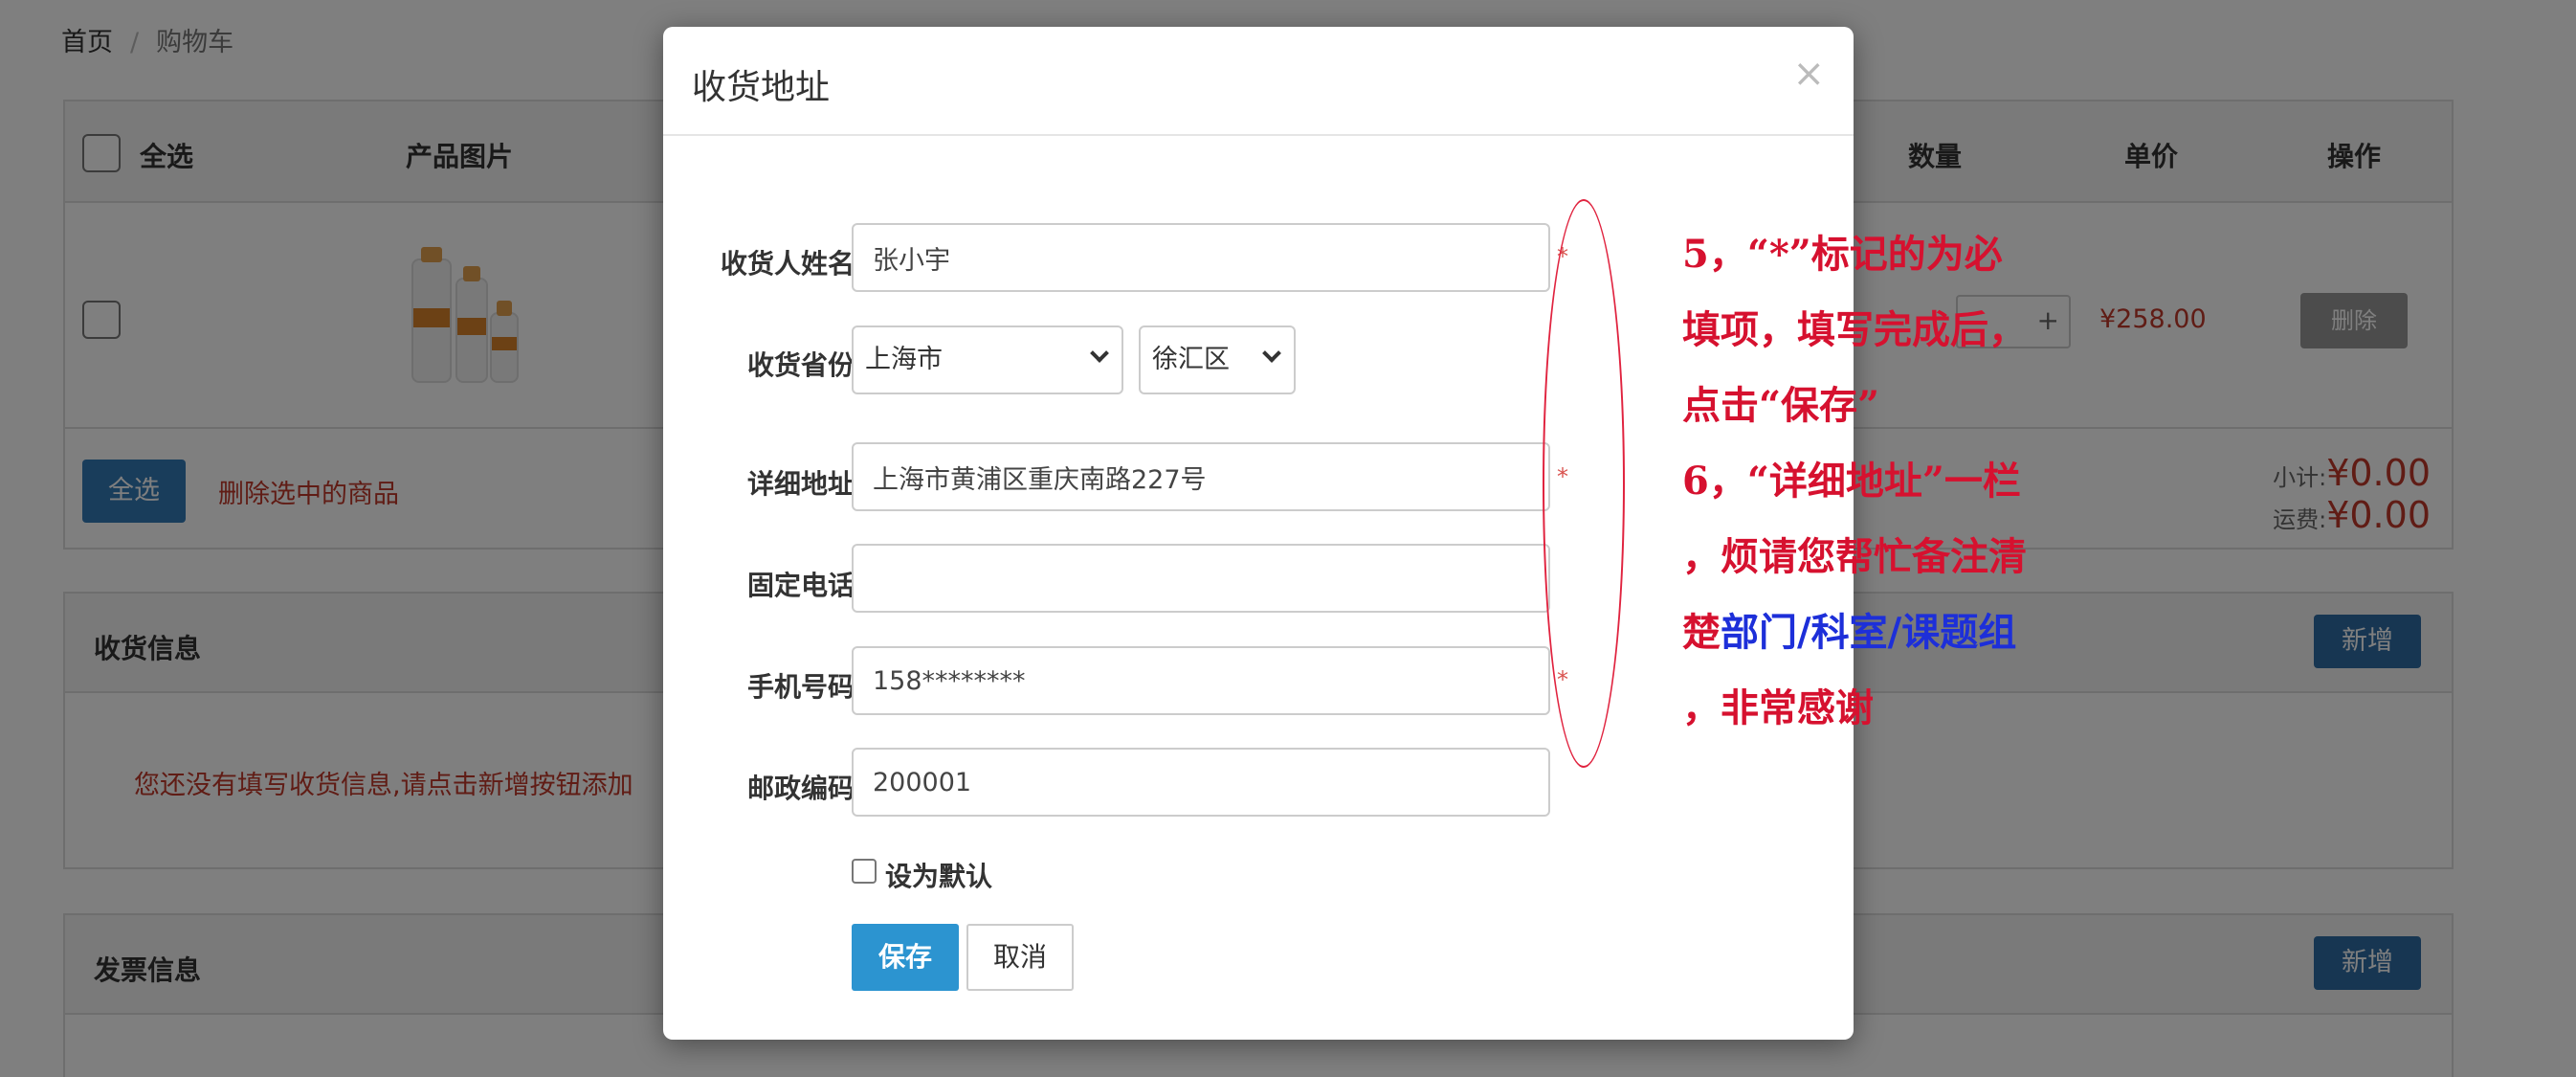  Describe the element at coordinates (1201, 782) in the screenshot. I see `postcode-input` at that location.